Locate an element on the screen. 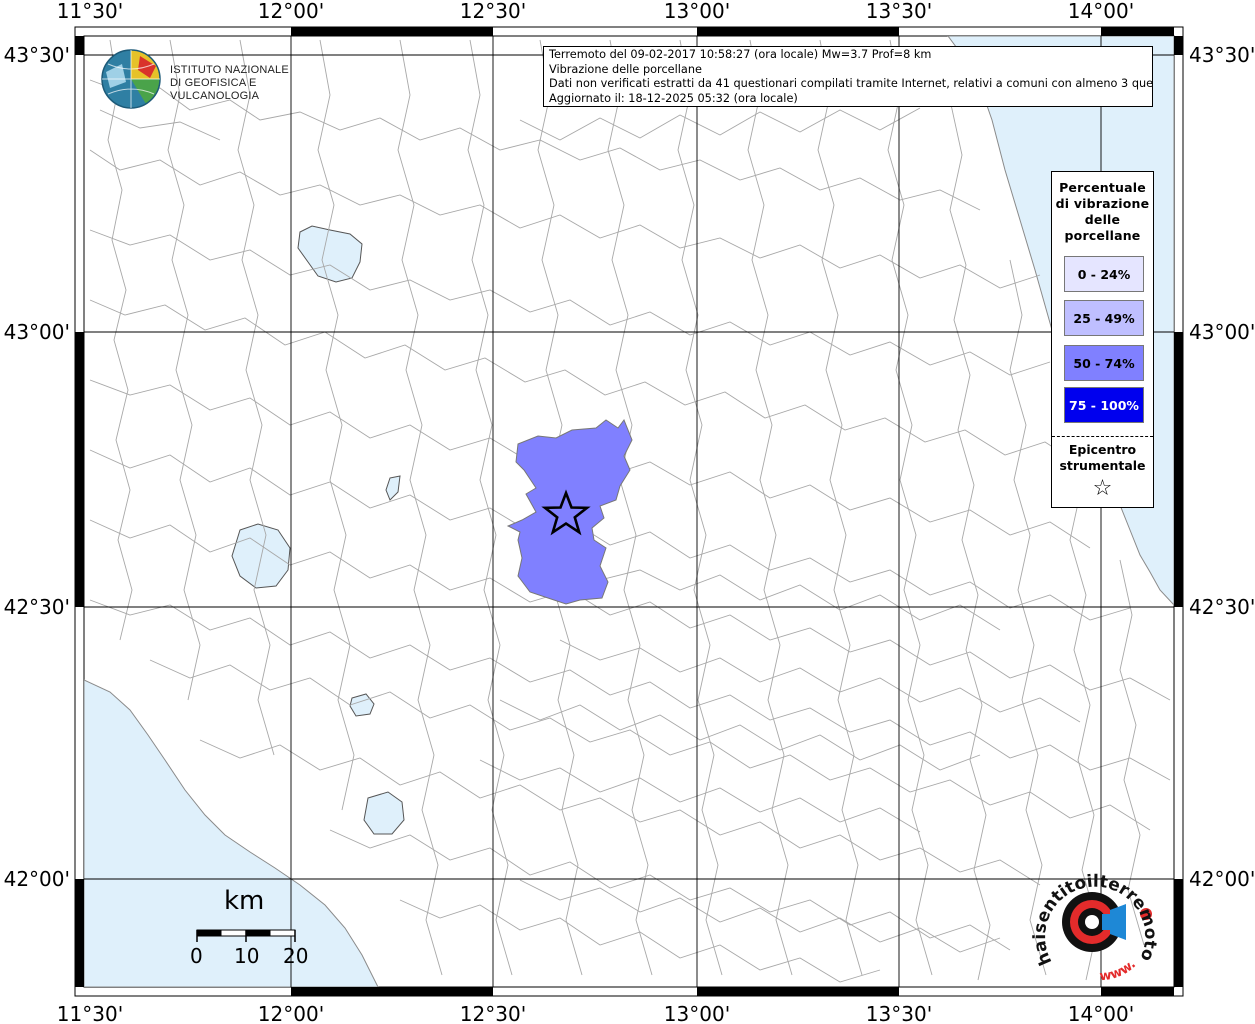 This screenshot has width=1255, height=1024. scale-label-20: 20 is located at coordinates (296, 956).